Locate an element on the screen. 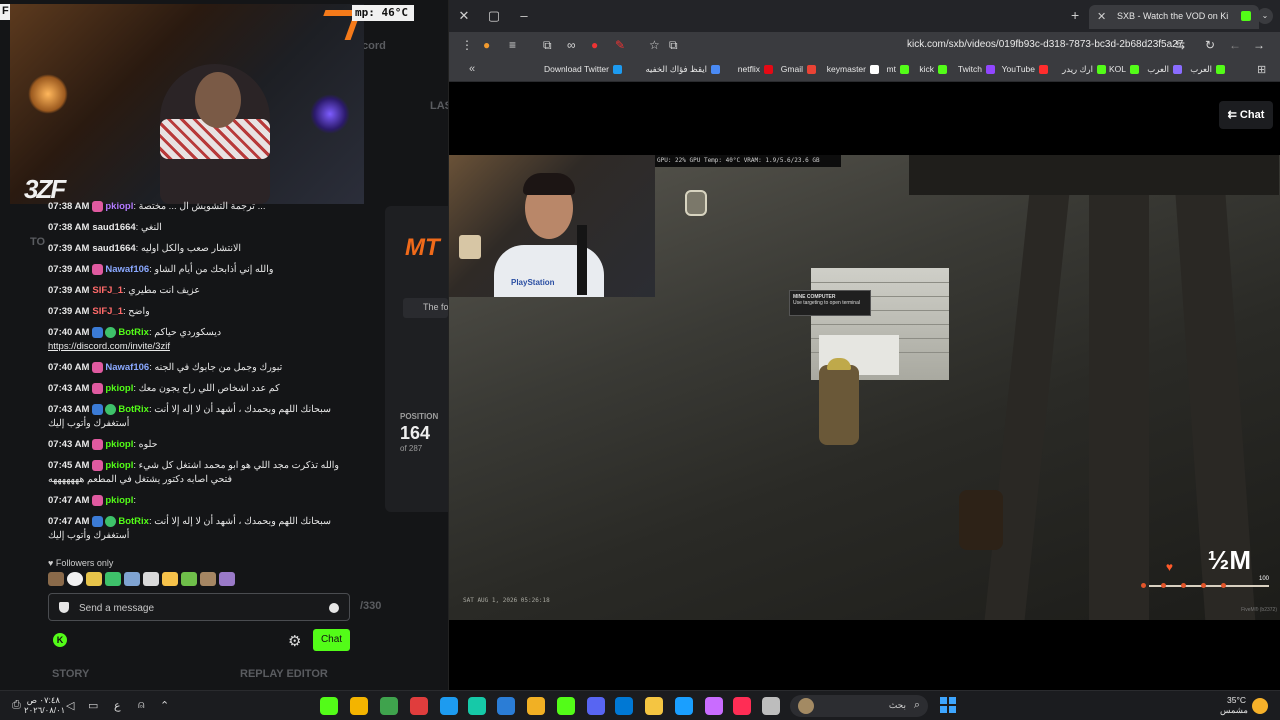  chat-input-box is located at coordinates (199, 607).